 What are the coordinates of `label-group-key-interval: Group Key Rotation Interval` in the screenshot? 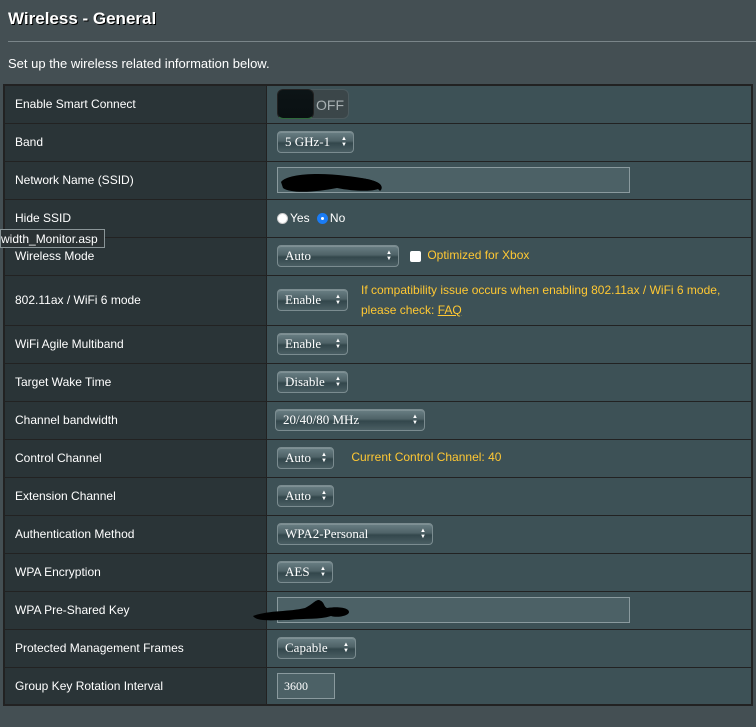 It's located at (135, 686).